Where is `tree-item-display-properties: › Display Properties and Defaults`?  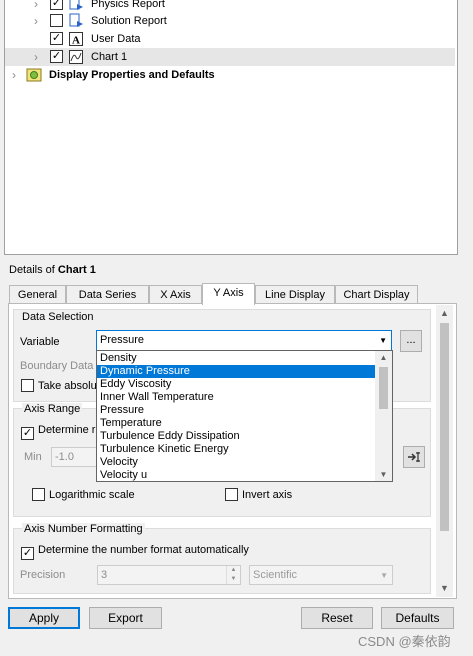 tree-item-display-properties: › Display Properties and Defaults is located at coordinates (230, 75).